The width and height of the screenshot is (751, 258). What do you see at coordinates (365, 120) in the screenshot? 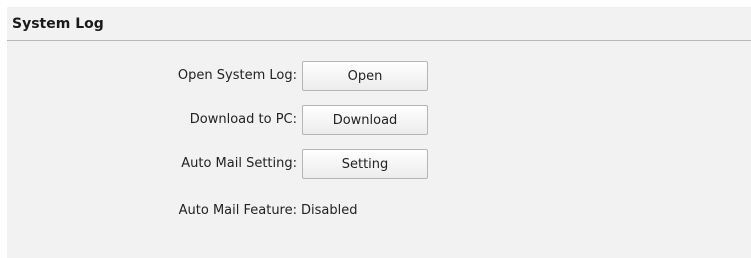
I see `download-button: Download` at bounding box center [365, 120].